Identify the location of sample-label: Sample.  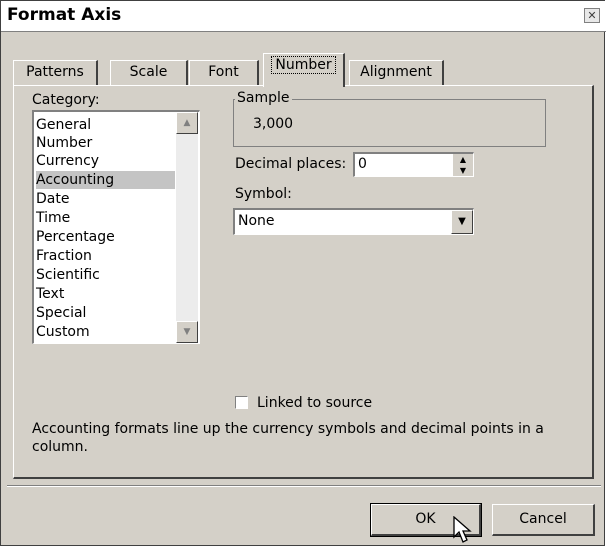
(263, 98).